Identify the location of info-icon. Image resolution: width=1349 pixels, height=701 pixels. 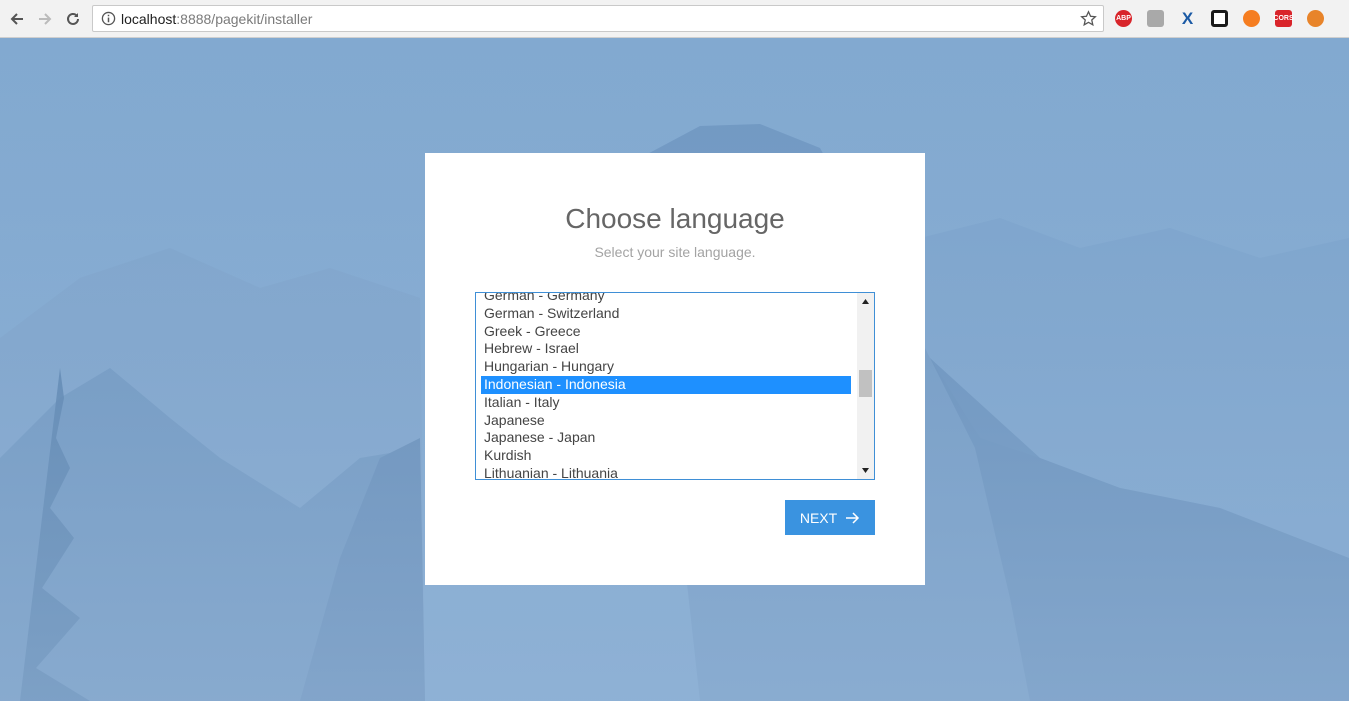
(108, 18).